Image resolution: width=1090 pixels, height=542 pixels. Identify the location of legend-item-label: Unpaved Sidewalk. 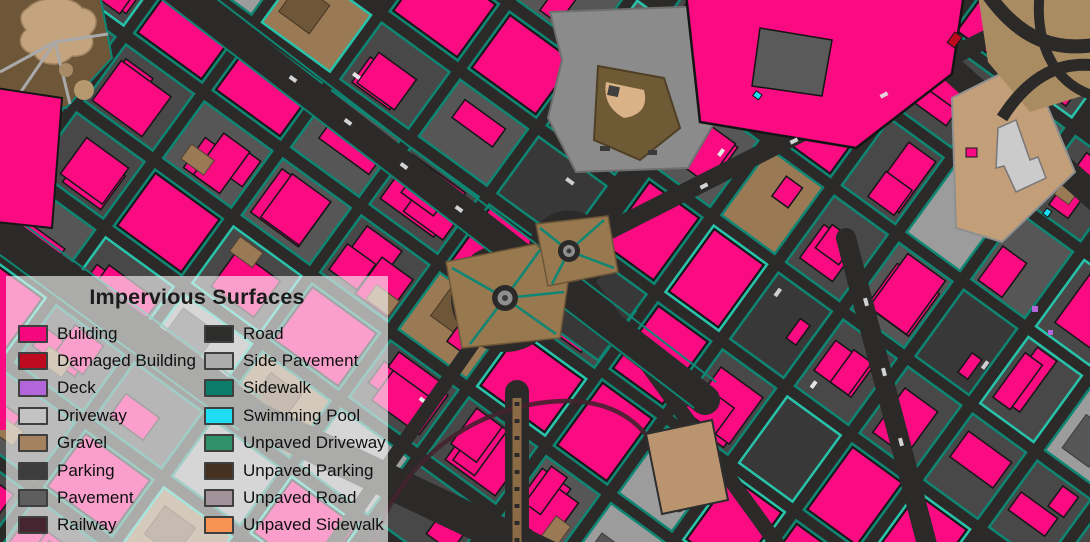
(313, 525).